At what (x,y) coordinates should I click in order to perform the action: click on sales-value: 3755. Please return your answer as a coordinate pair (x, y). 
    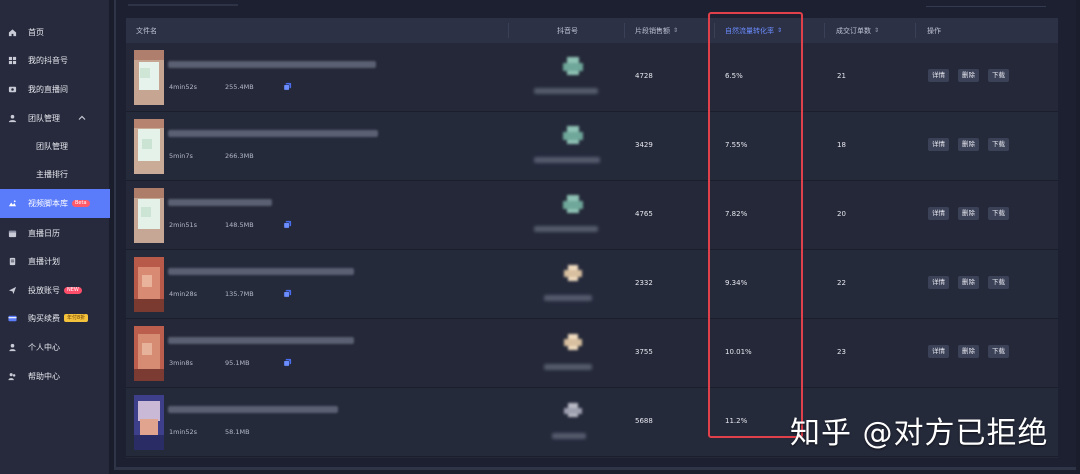
    Looking at the image, I should click on (644, 352).